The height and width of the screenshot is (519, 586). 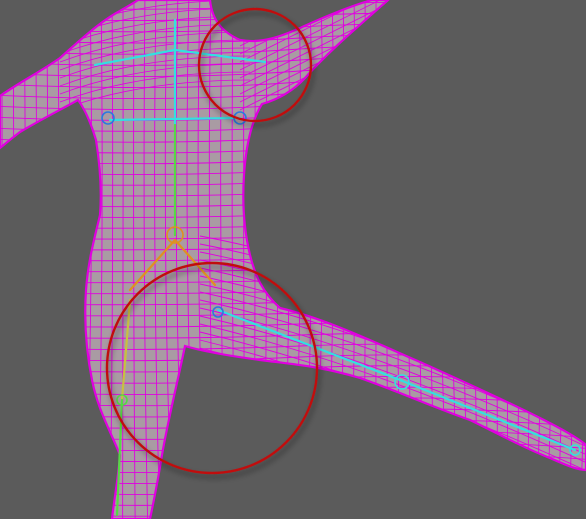 I want to click on shin-right-bone, so click(x=487, y=415).